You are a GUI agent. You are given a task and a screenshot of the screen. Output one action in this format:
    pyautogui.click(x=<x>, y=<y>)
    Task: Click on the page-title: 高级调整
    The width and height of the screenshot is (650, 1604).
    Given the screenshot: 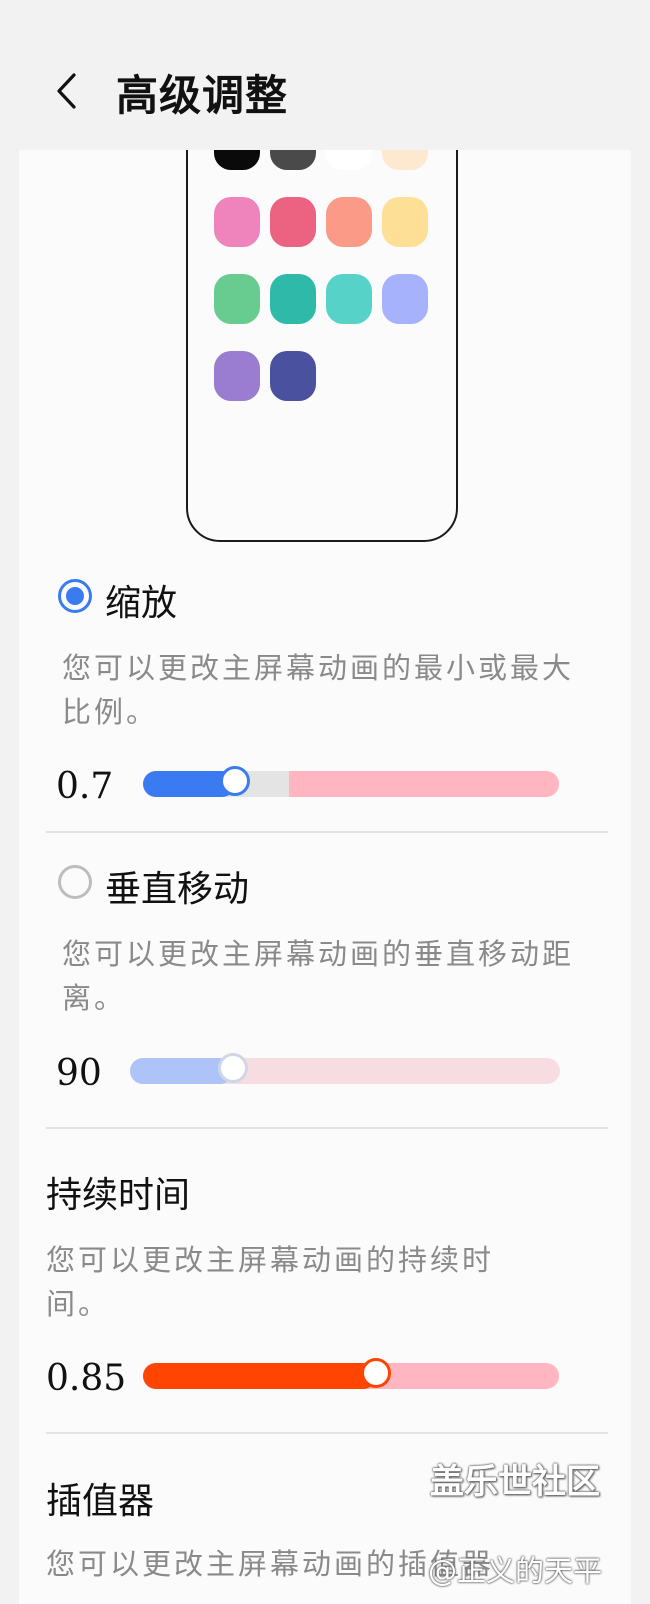 What is the action you would take?
    pyautogui.click(x=202, y=95)
    